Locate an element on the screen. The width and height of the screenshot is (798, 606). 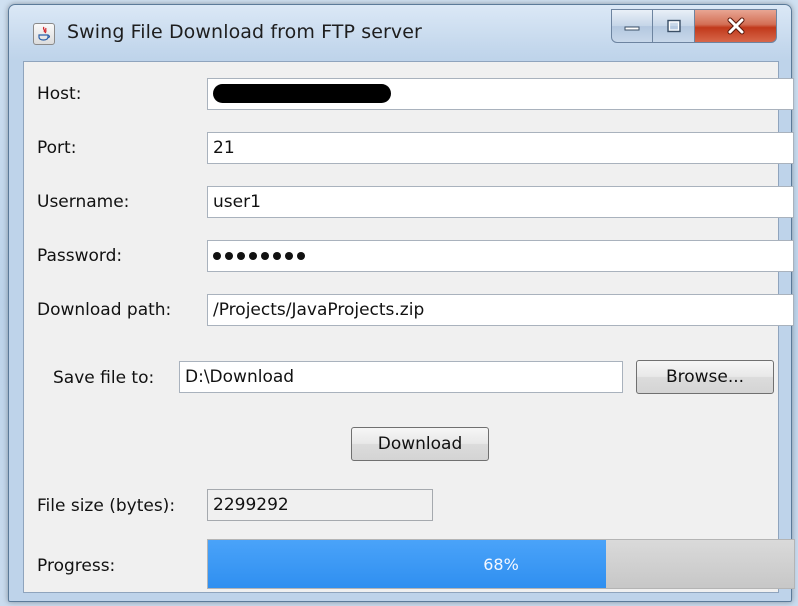
password-label: Password: is located at coordinates (80, 256).